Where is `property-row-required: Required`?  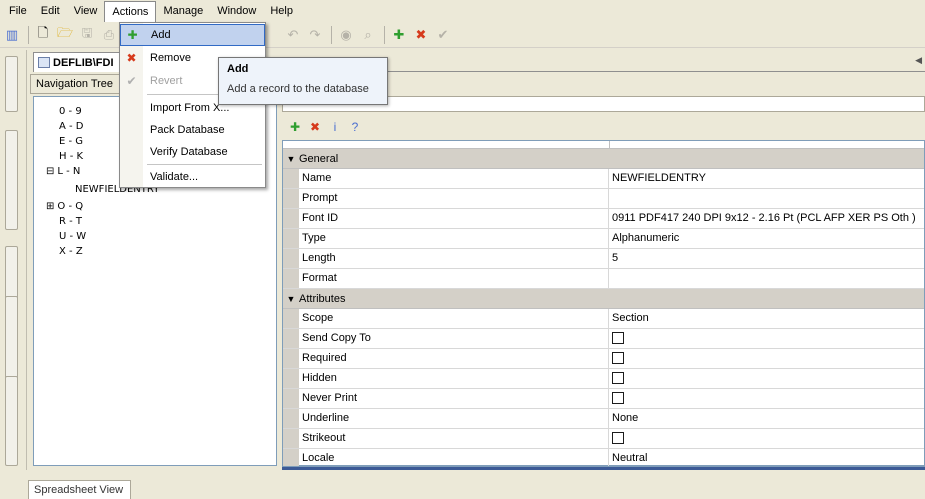
property-row-required: Required is located at coordinates (603, 359).